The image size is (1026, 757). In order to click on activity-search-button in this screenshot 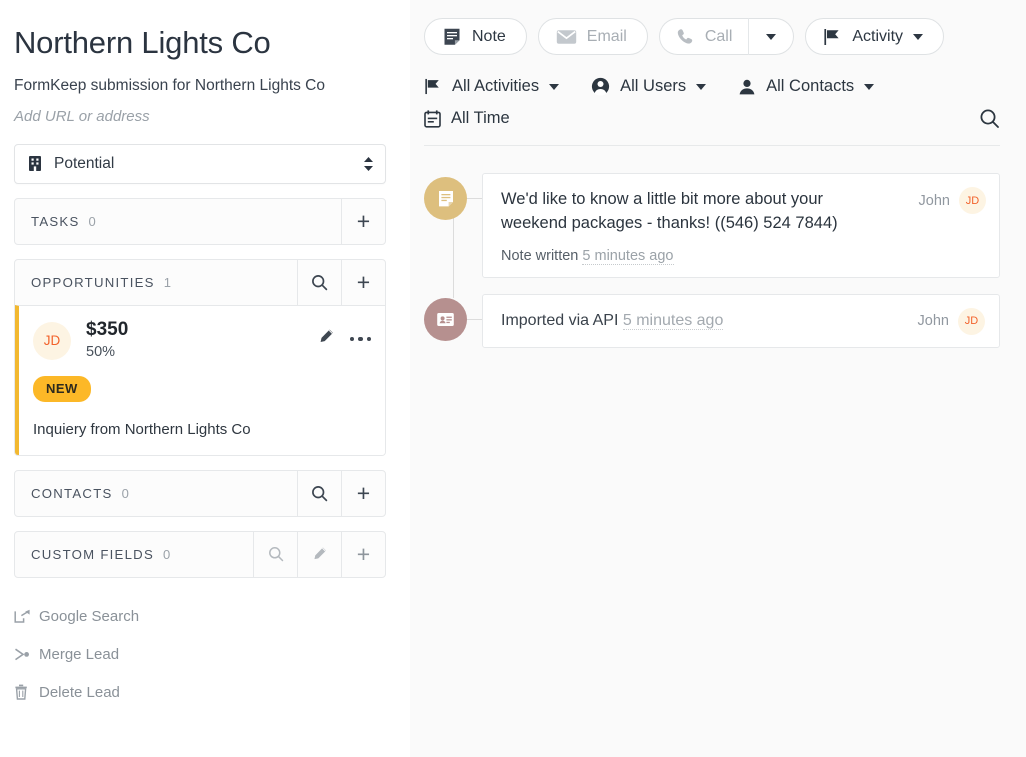, I will do `click(989, 118)`.